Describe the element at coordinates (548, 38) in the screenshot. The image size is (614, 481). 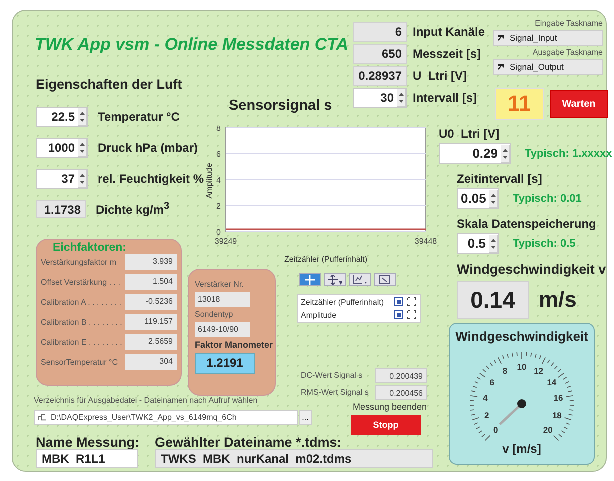
I see `task-field: Signal_Input` at that location.